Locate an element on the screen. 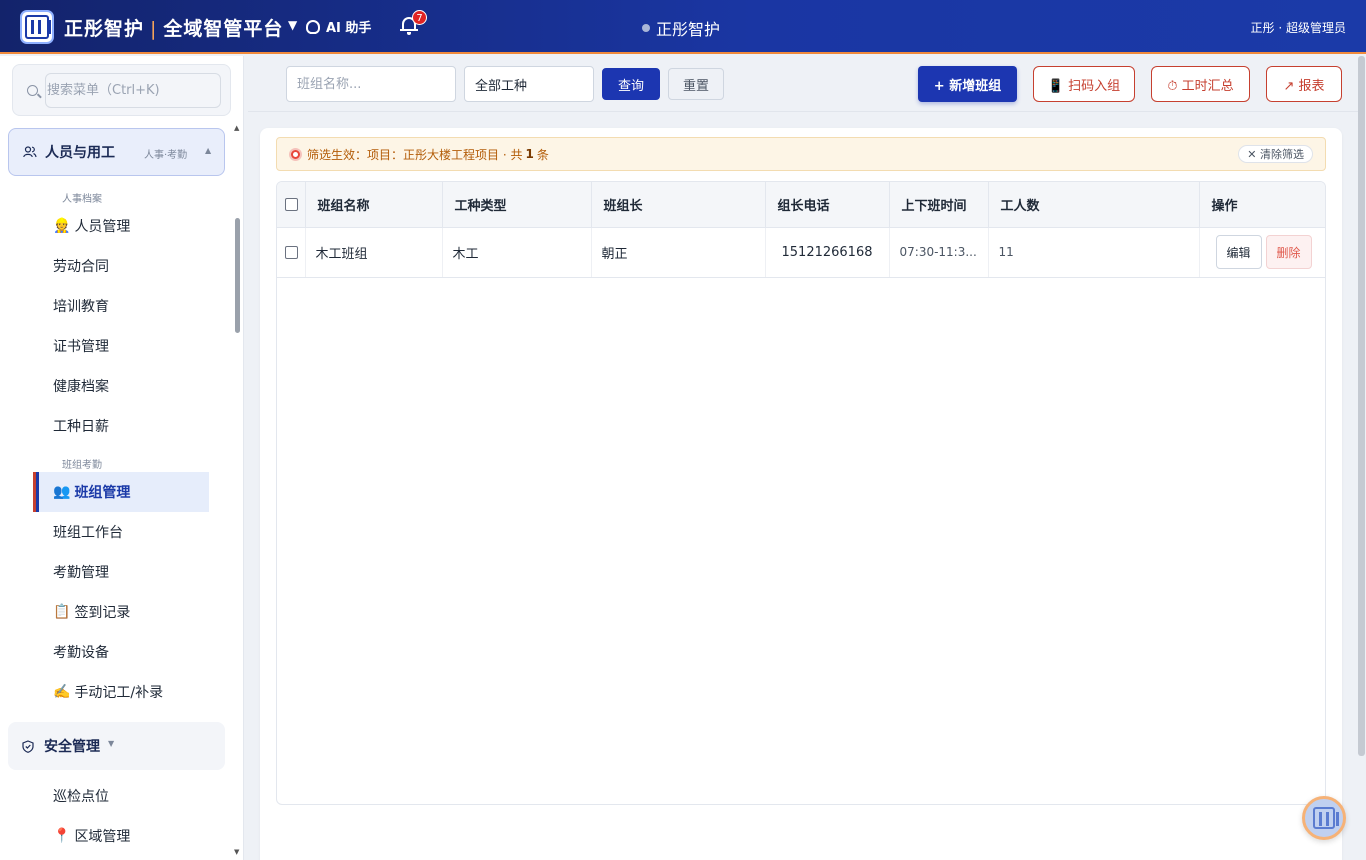 The width and height of the screenshot is (1366, 860). target-icon is located at coordinates (295, 154).